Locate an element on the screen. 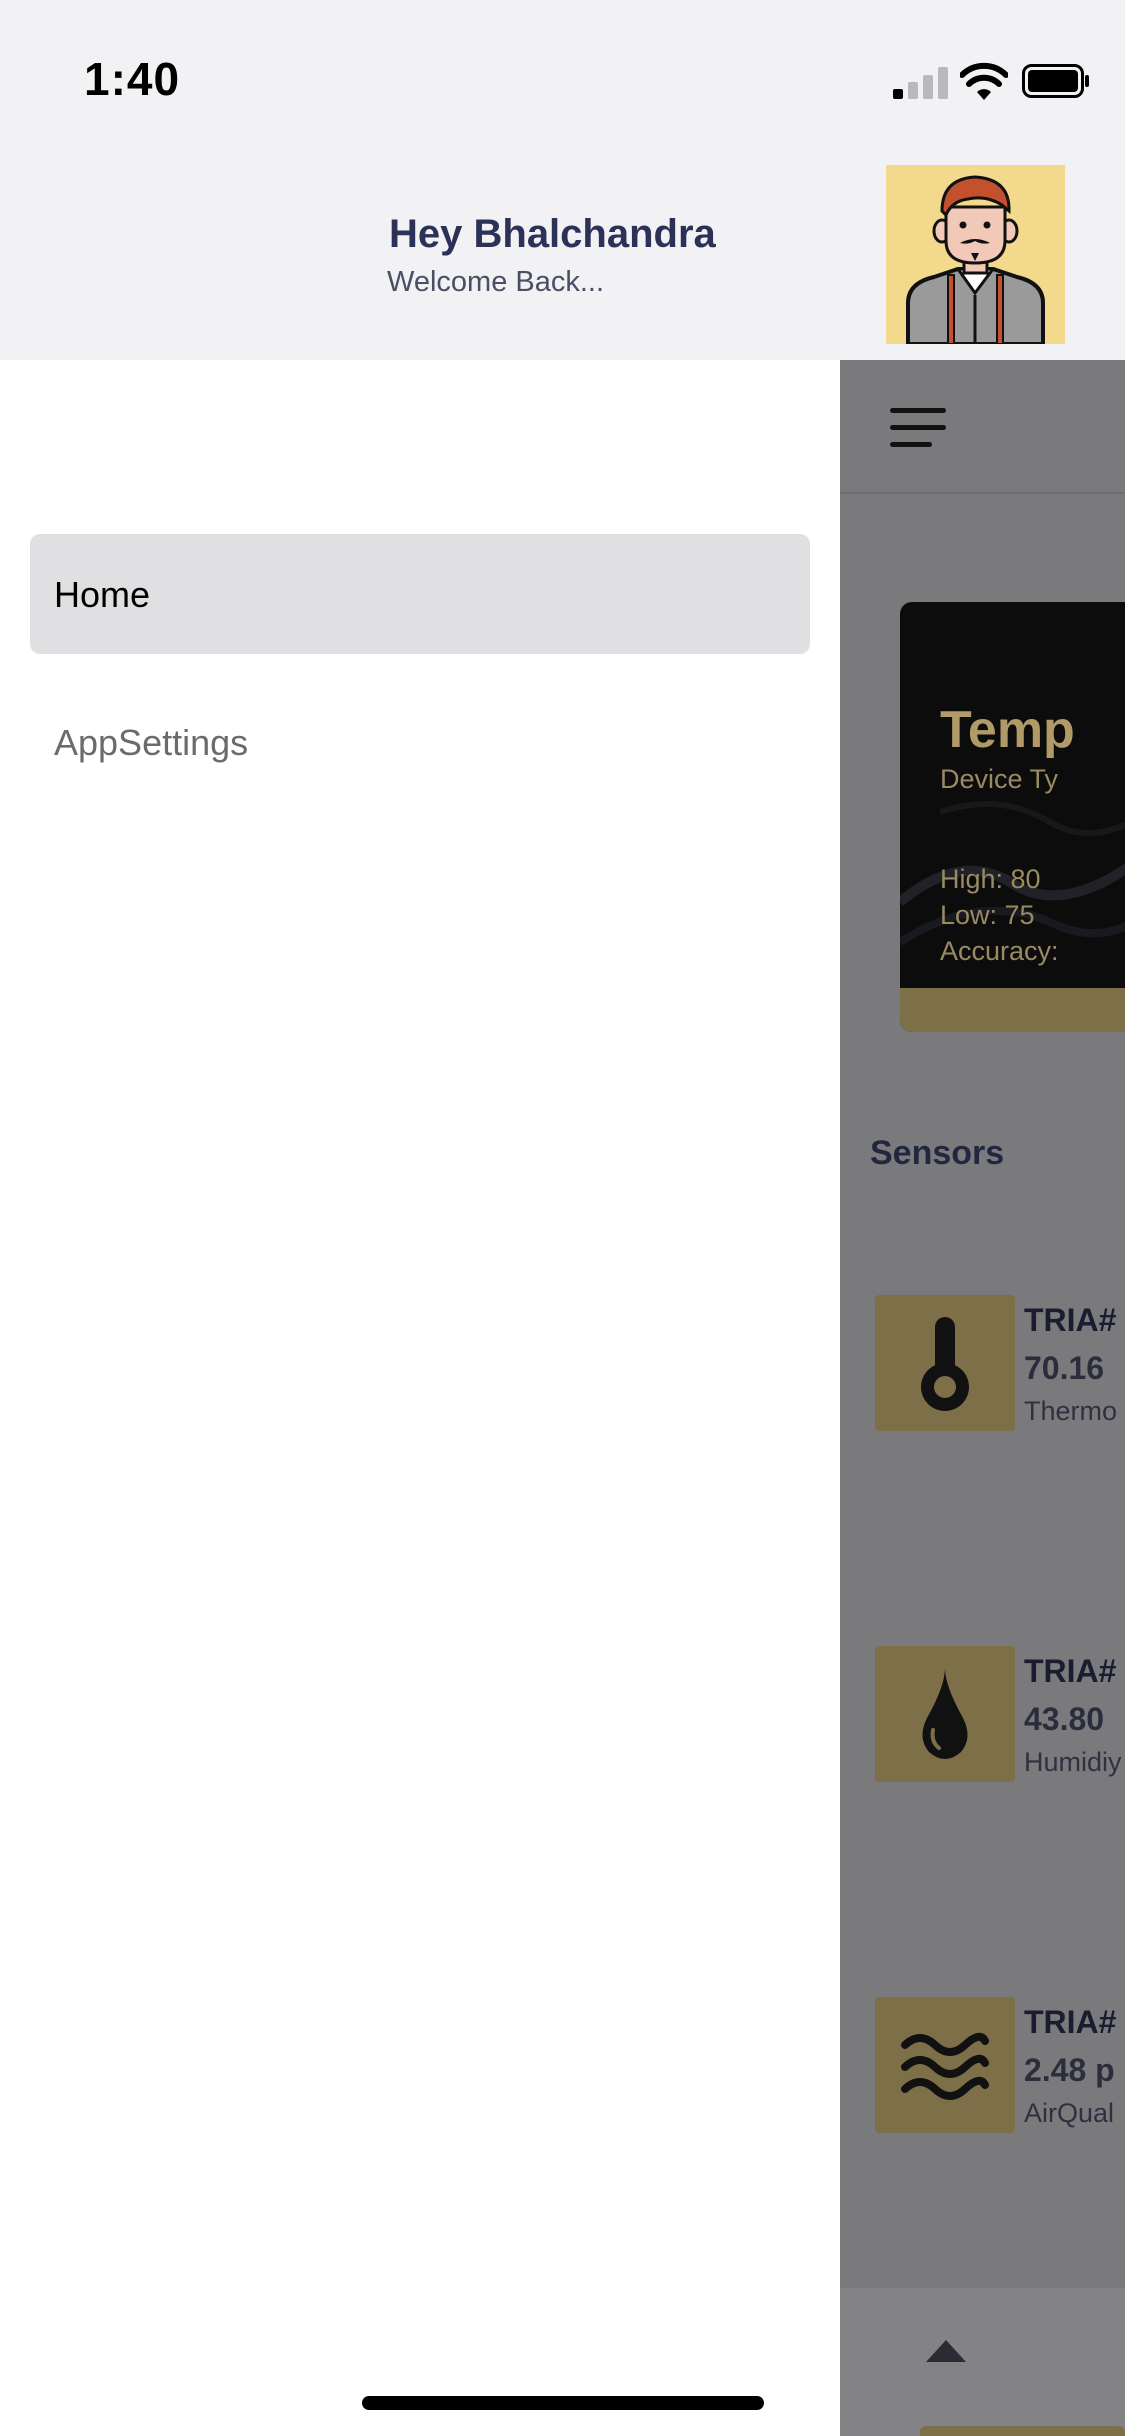 The height and width of the screenshot is (2436, 1125). sensor-value: 2.48 p is located at coordinates (1069, 2070).